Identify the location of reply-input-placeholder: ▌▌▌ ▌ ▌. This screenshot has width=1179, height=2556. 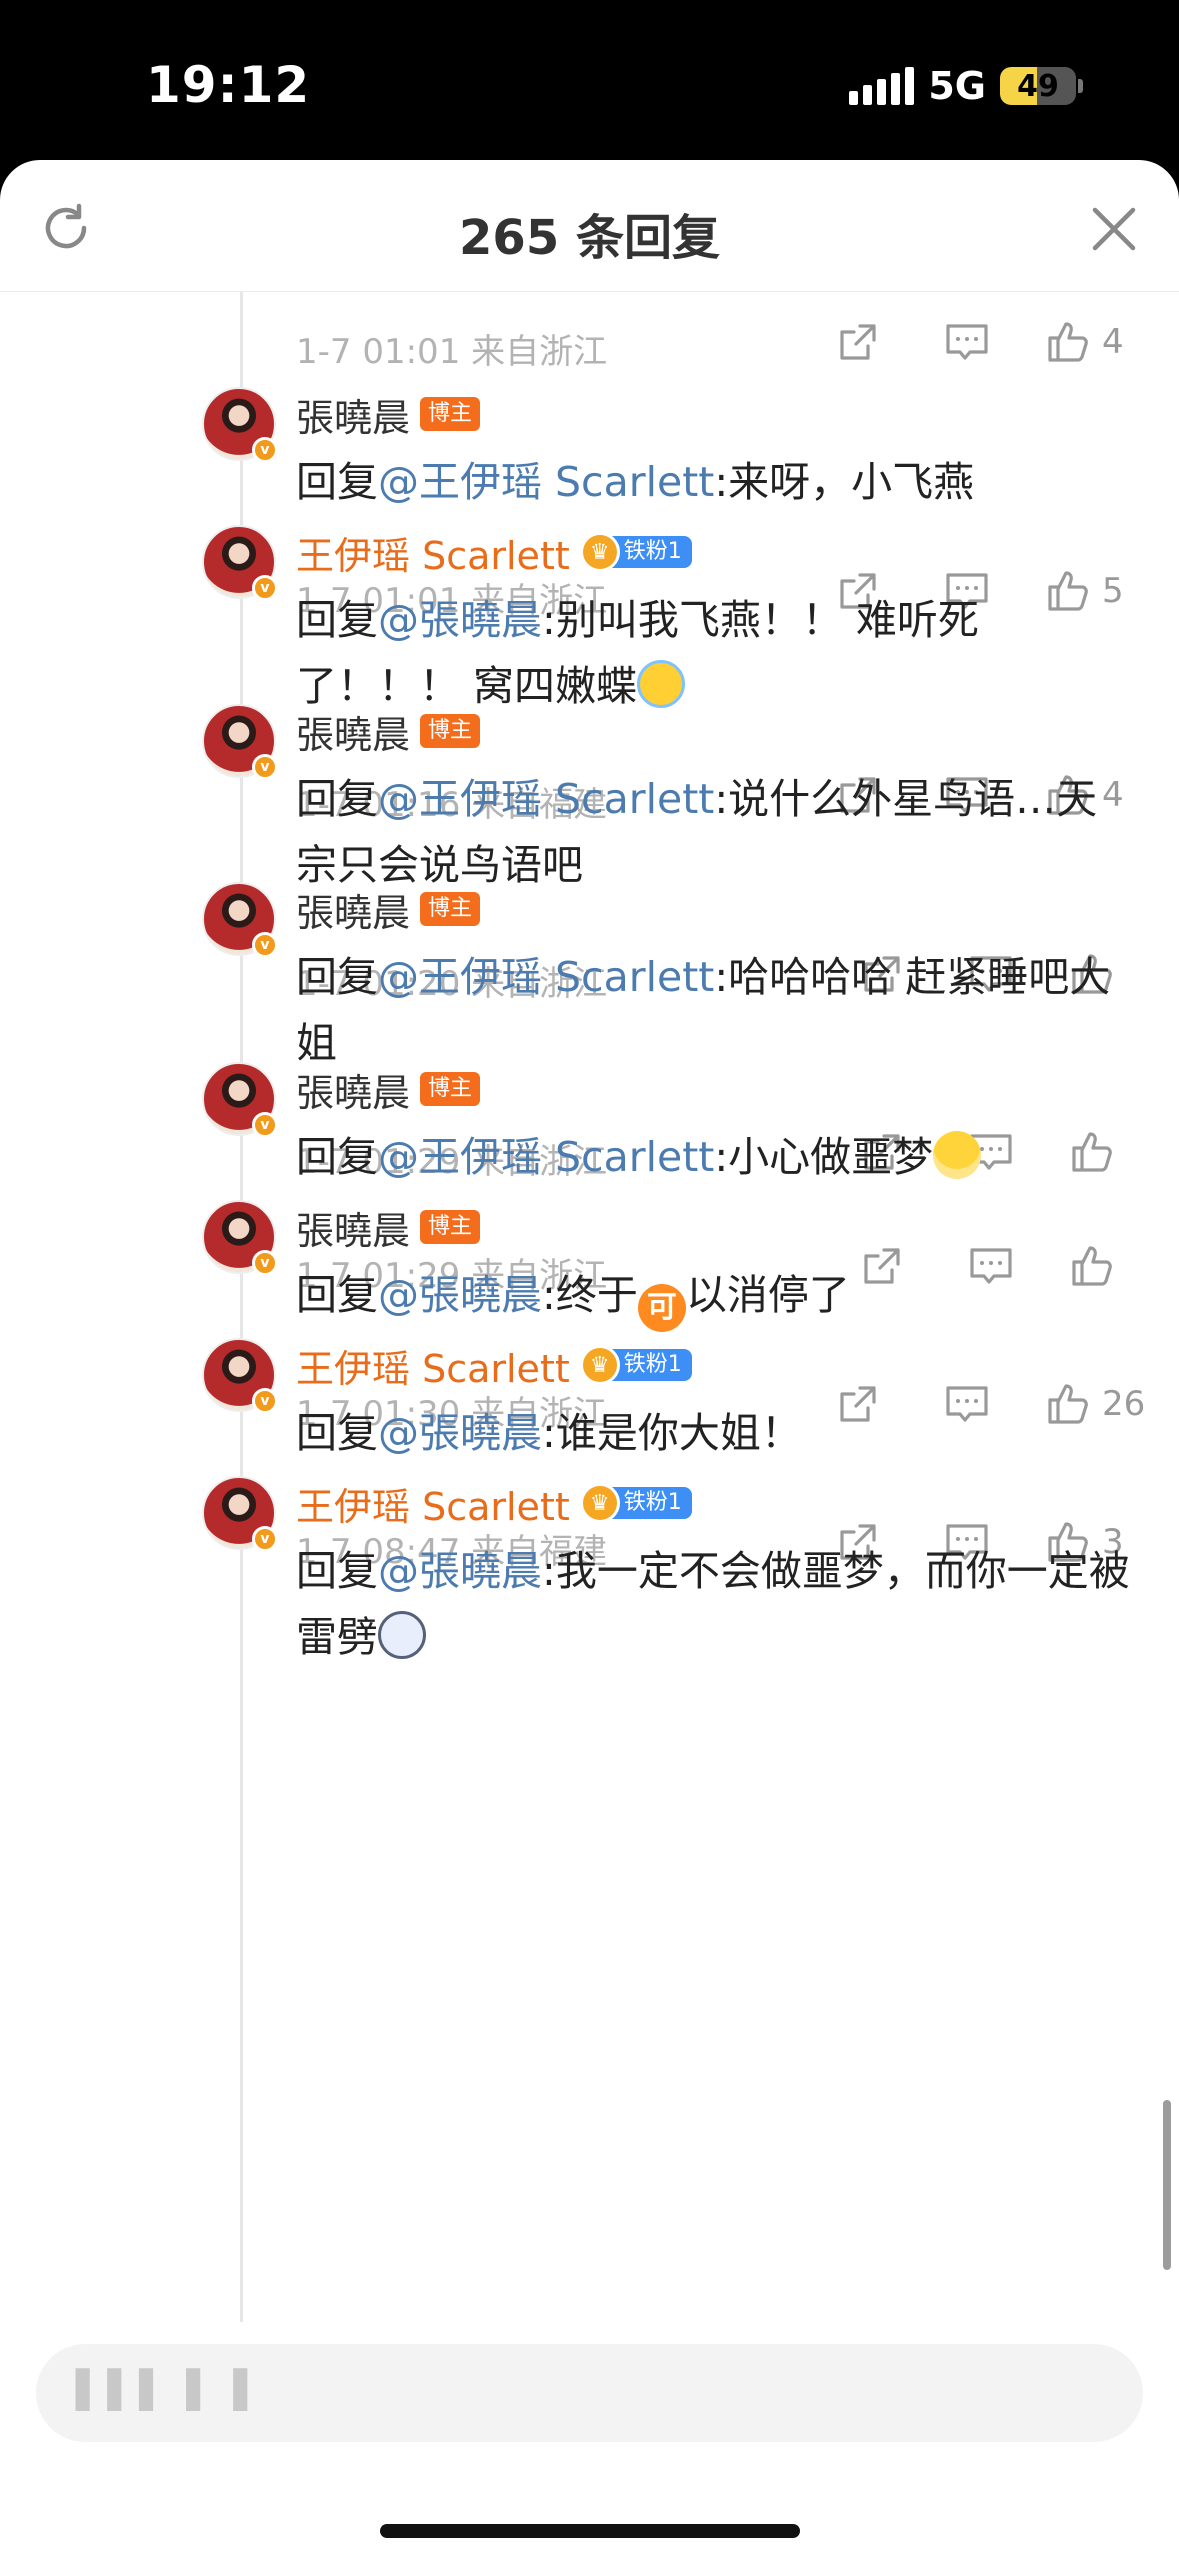
(171, 2390).